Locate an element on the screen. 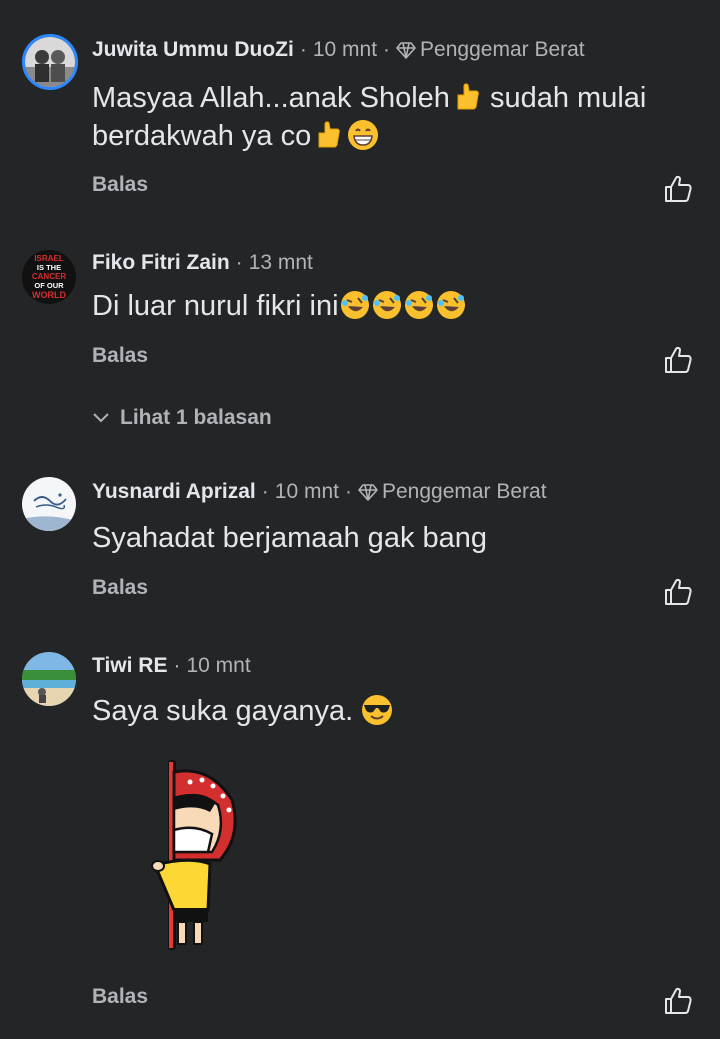  author-name: Juwita Ummu DuoZi is located at coordinates (193, 50).